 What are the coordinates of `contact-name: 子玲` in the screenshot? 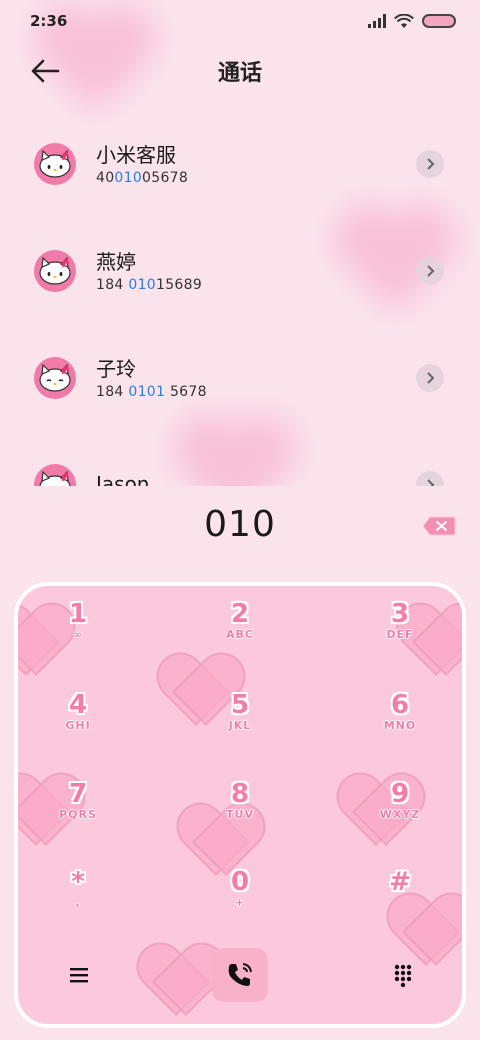 It's located at (116, 368).